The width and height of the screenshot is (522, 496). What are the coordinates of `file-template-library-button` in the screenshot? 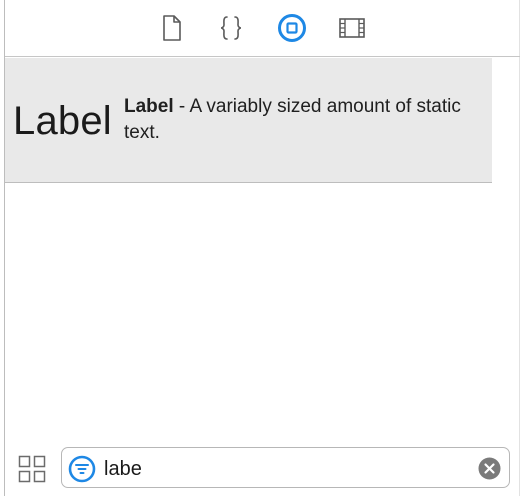 It's located at (172, 28).